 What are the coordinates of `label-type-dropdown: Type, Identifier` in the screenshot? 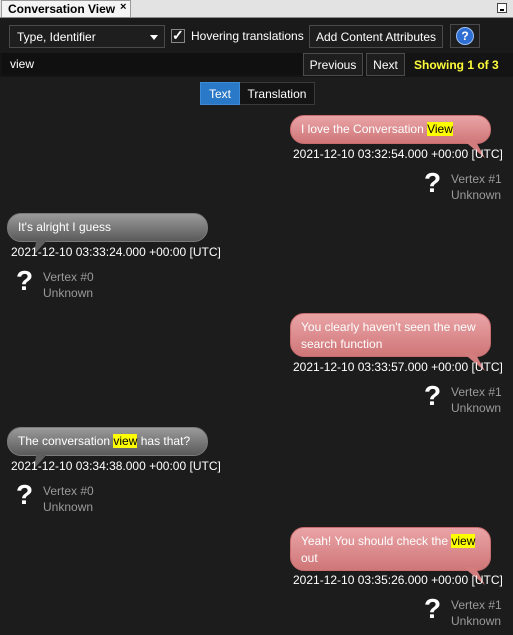 It's located at (87, 36).